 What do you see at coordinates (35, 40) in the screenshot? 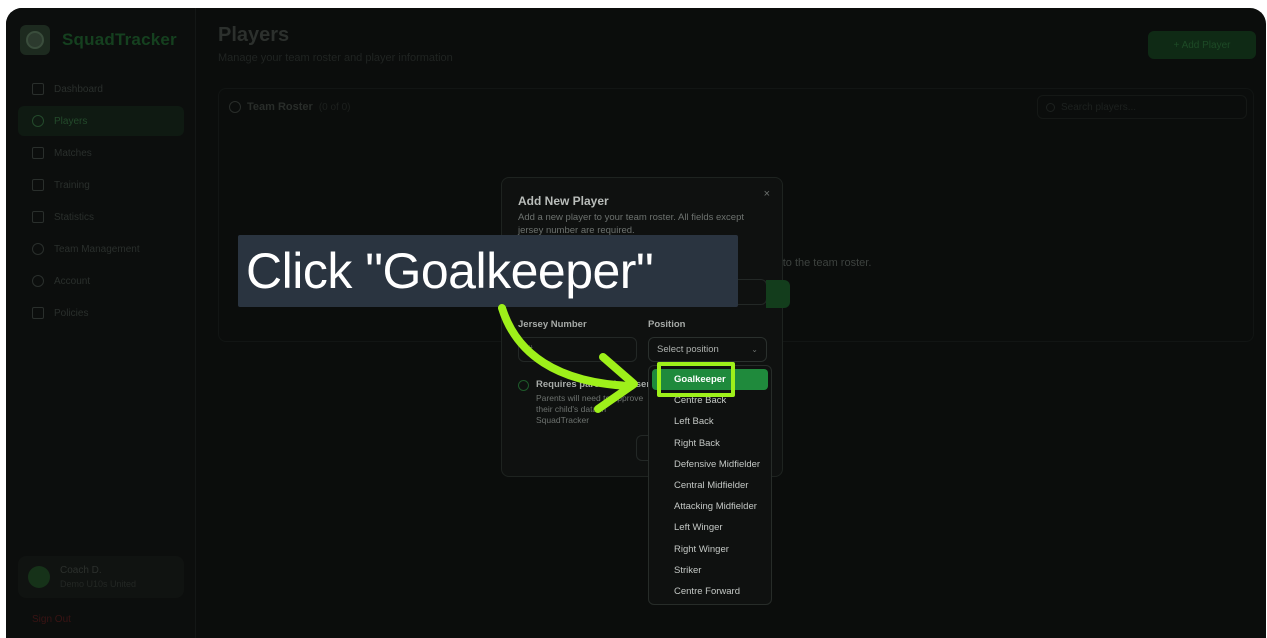
I see `soccer-ball-icon` at bounding box center [35, 40].